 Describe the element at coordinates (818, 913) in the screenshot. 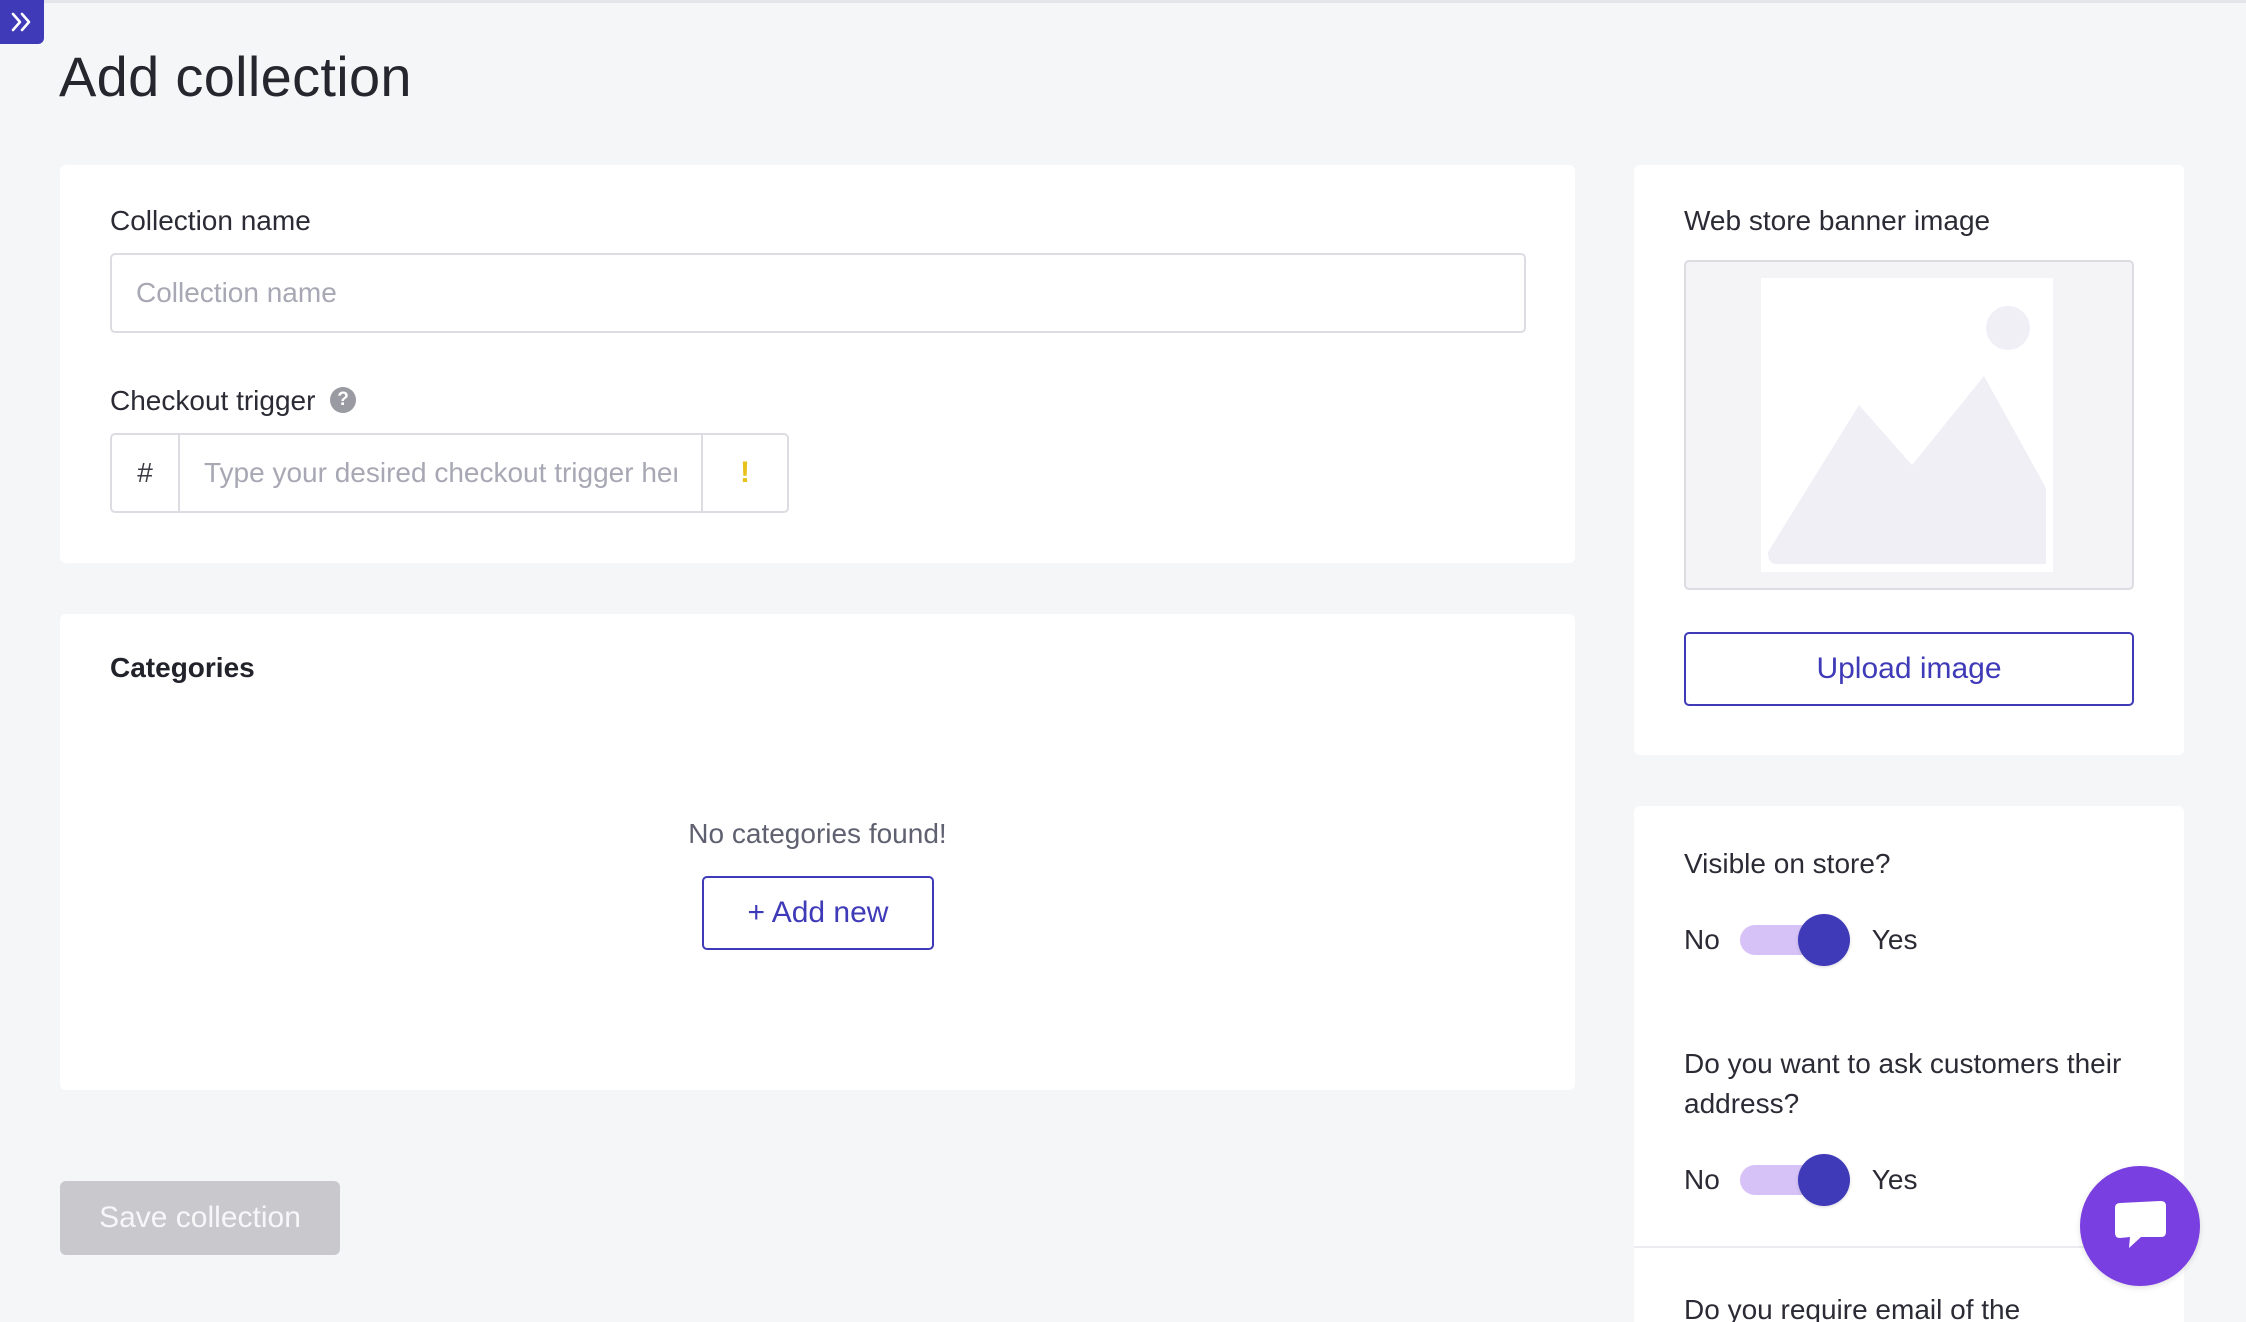

I see `add-category-button: + Add new` at that location.